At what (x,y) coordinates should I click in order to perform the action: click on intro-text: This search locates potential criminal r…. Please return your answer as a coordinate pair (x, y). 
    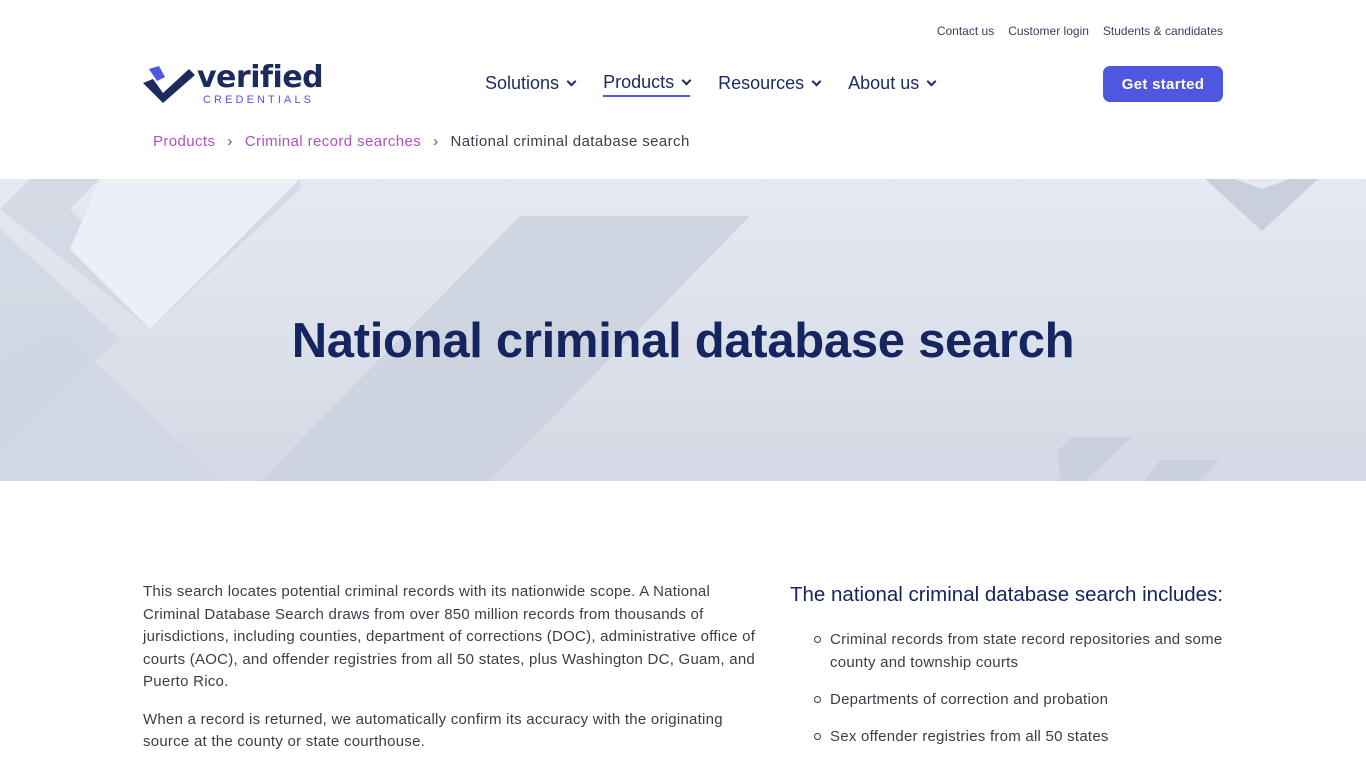
    Looking at the image, I should click on (450, 667).